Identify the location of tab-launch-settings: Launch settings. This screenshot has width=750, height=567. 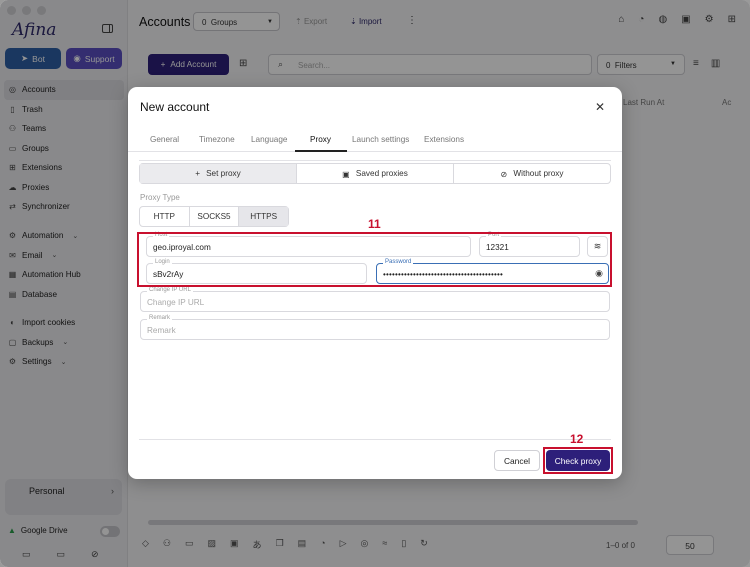
(380, 139).